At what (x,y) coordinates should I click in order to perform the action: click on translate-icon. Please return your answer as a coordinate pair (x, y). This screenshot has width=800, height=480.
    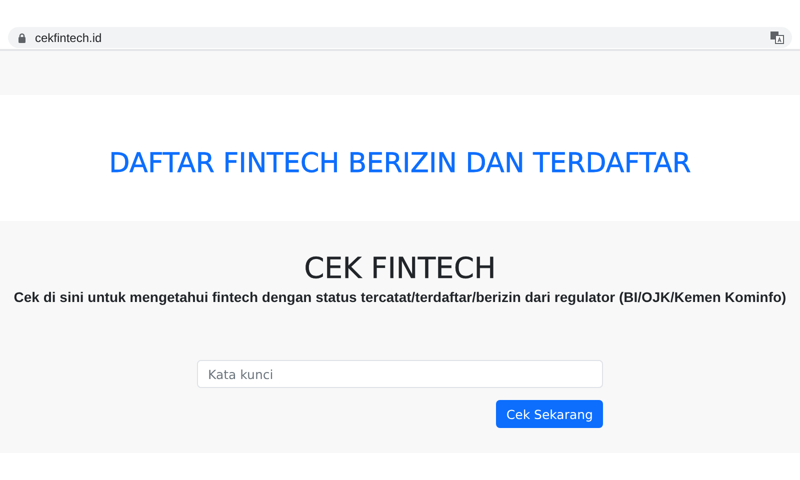
    Looking at the image, I should click on (777, 37).